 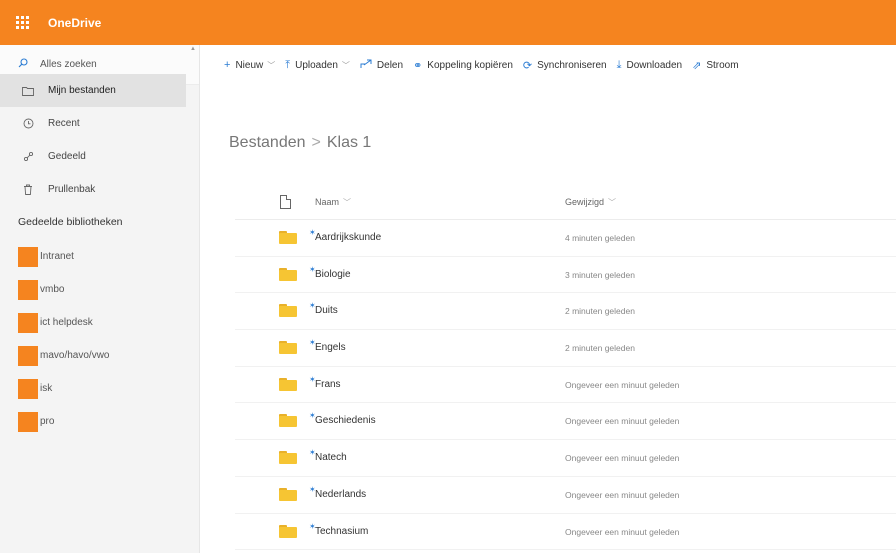 I want to click on breadcrumb: Bestanden > Klas 1, so click(x=300, y=143).